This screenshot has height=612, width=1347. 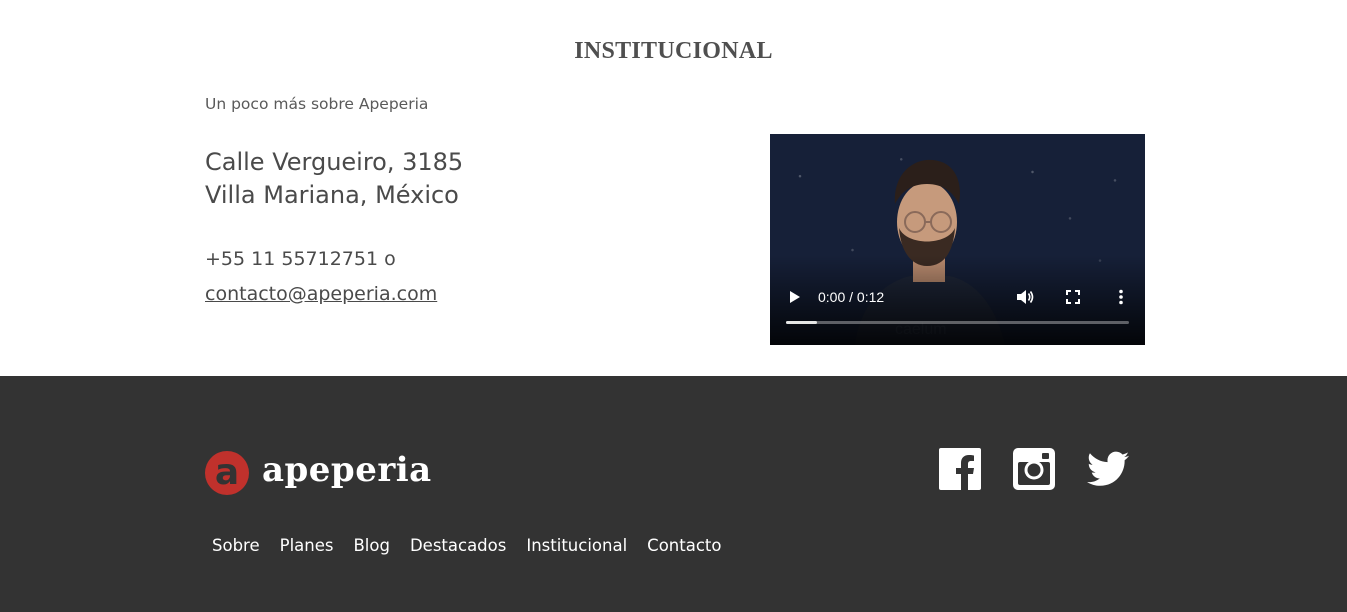 I want to click on address-line-2: Villa Mariana, México, so click(x=332, y=195).